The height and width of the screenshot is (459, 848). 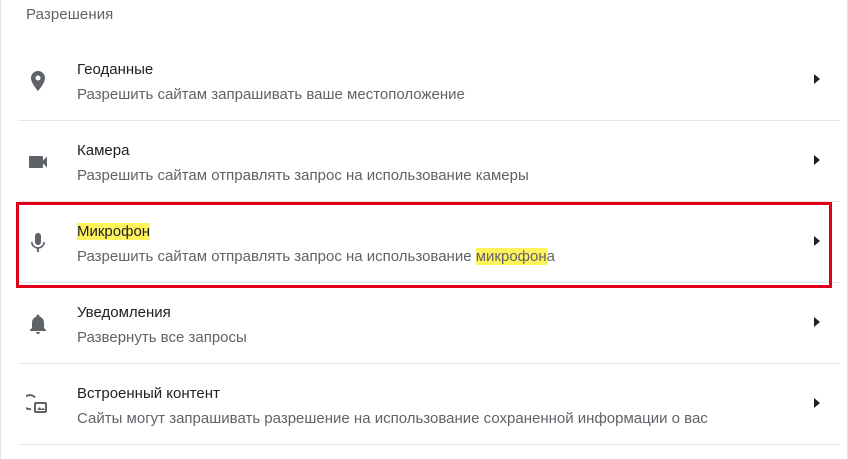 What do you see at coordinates (511, 256) in the screenshot?
I see `search-highlight: микрофон` at bounding box center [511, 256].